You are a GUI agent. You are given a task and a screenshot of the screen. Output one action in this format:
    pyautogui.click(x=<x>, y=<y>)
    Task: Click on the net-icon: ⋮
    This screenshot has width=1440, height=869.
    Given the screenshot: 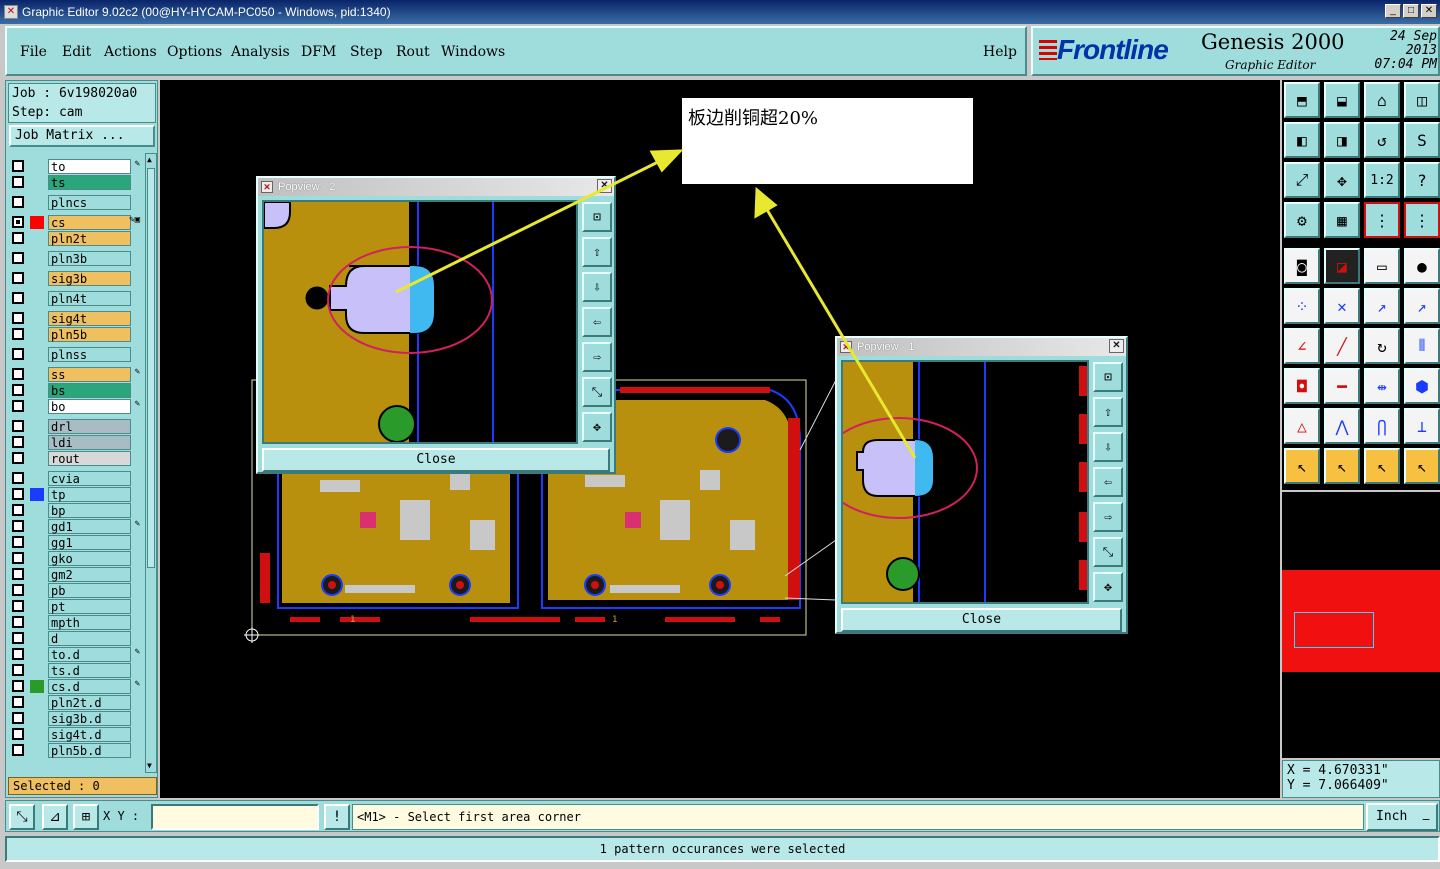 What is the action you would take?
    pyautogui.click(x=1382, y=220)
    